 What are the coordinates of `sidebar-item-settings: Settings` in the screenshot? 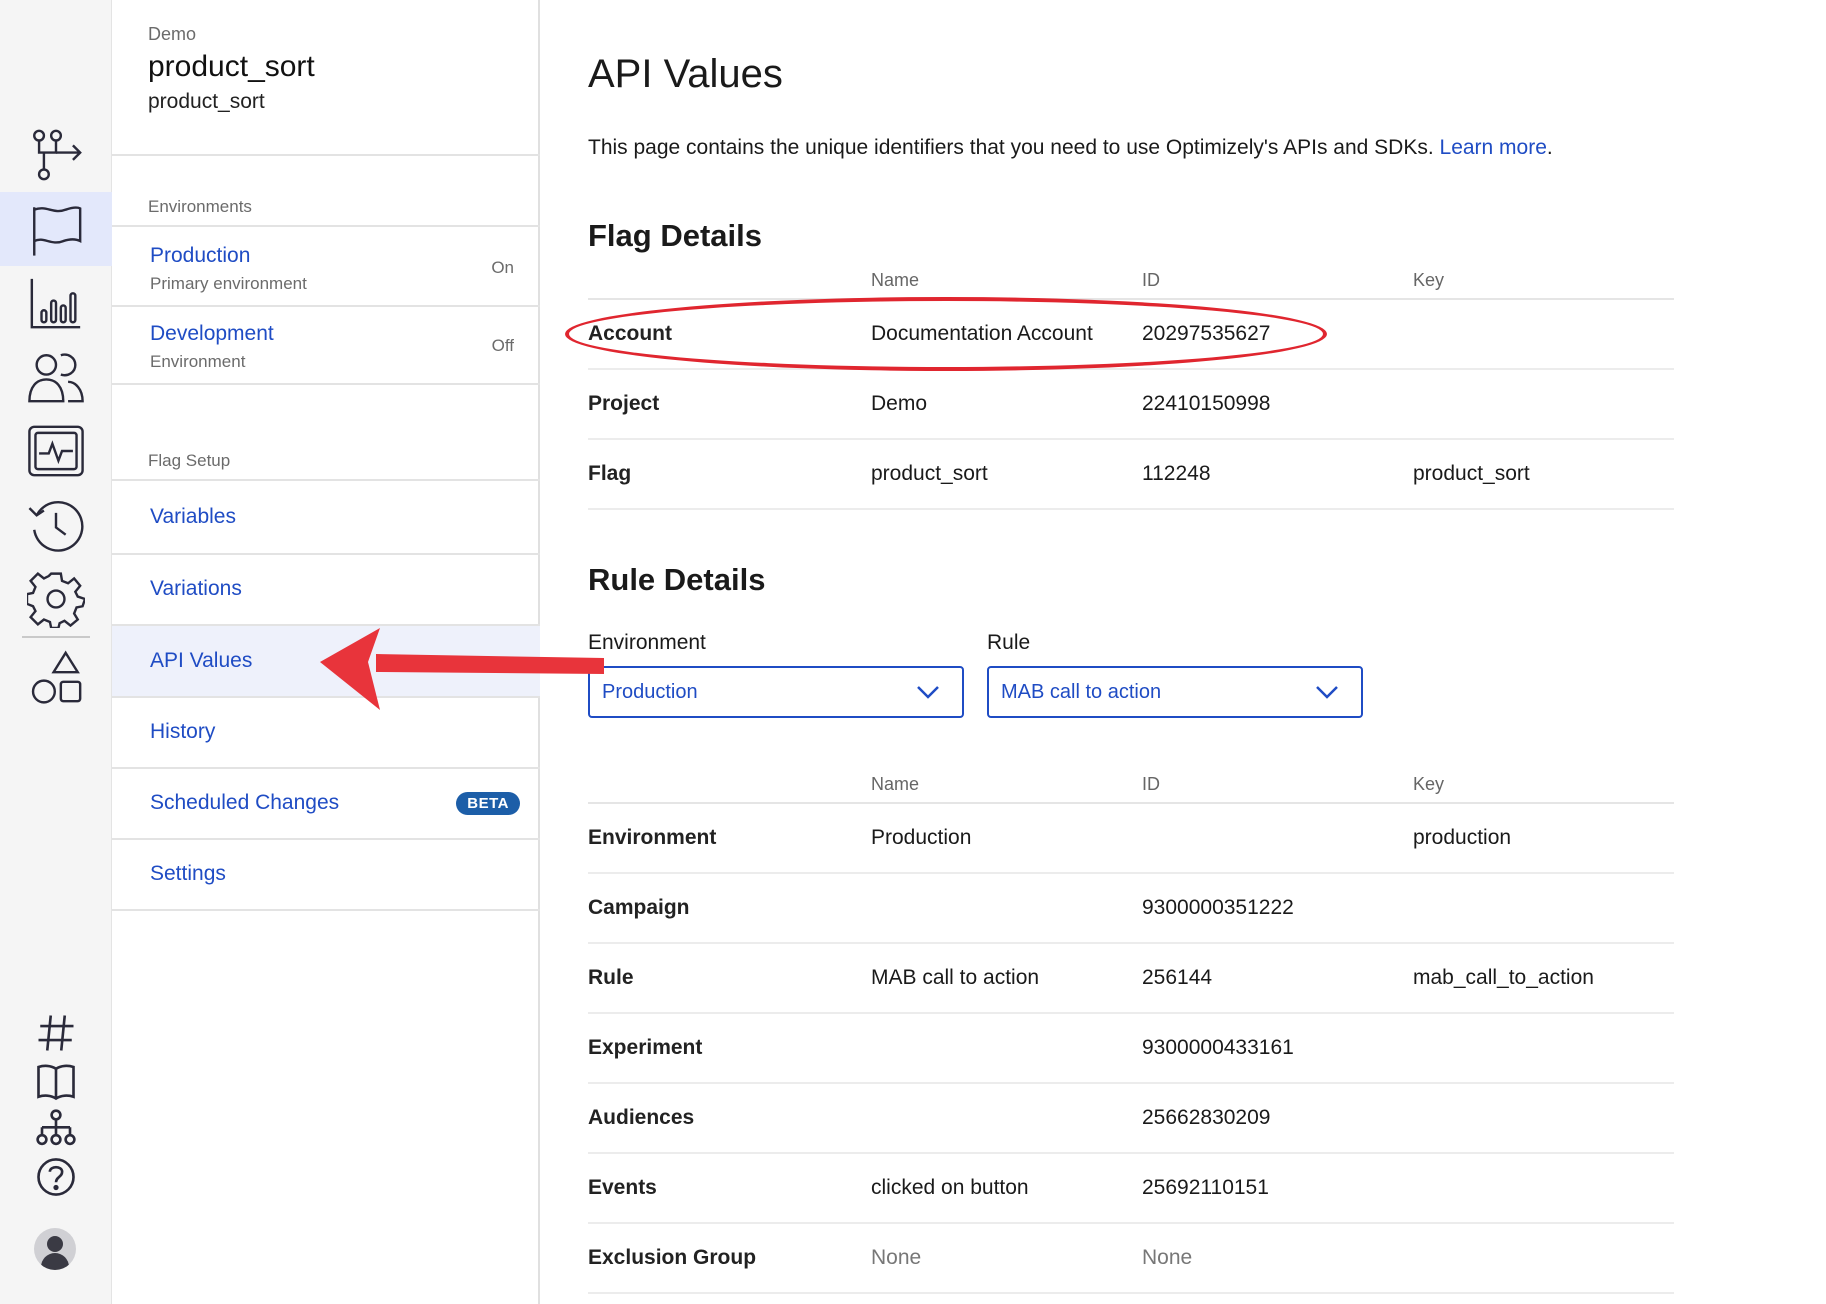 It's located at (326, 874).